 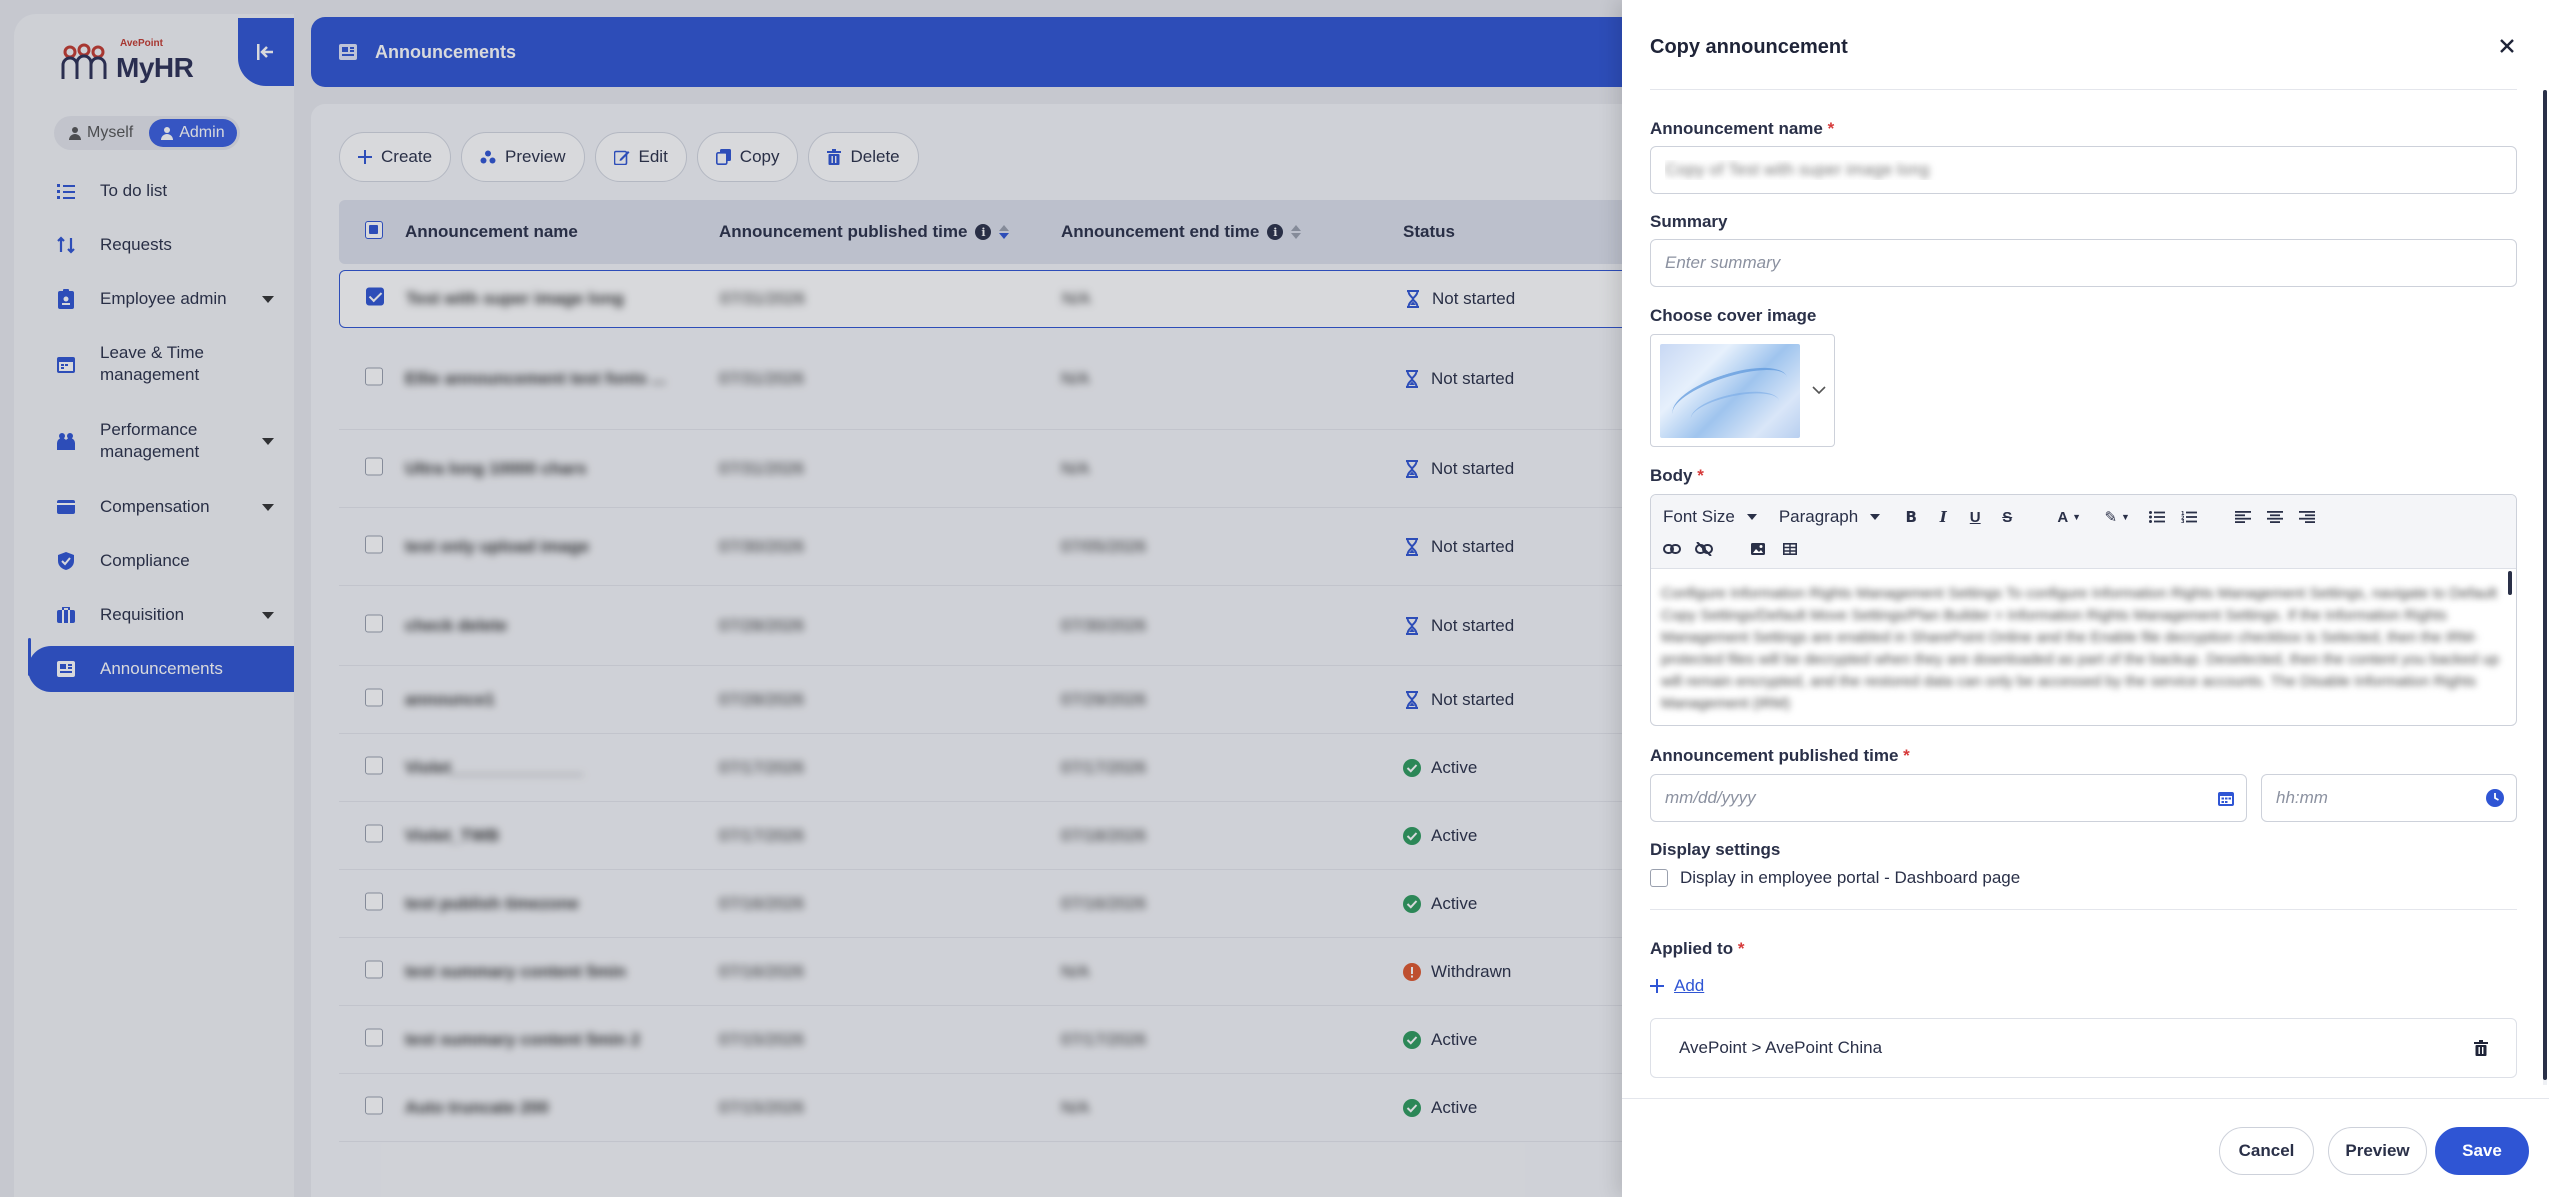 I want to click on close-icon, so click(x=2507, y=46).